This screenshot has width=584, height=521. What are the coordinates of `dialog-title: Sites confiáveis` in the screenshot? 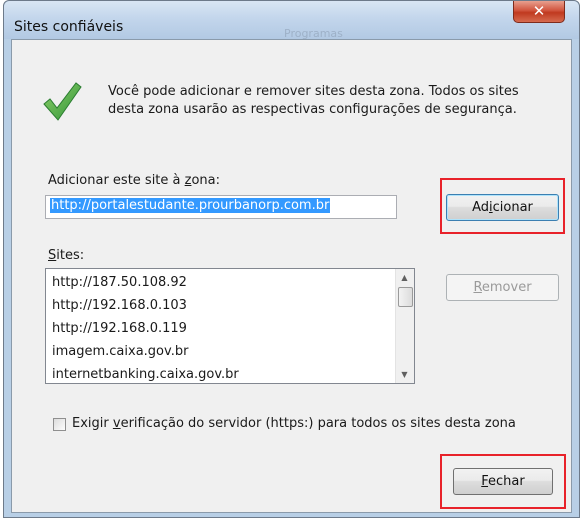 It's located at (69, 27).